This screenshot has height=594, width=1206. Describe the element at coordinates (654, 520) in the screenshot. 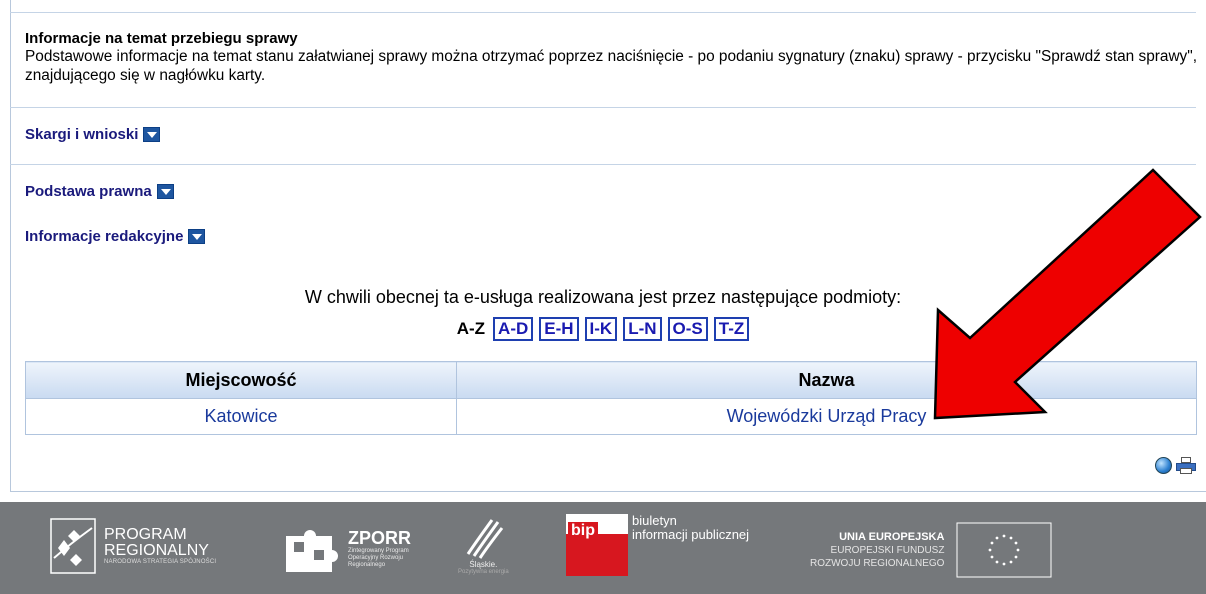

I see `bip-line1: biuletyn` at that location.